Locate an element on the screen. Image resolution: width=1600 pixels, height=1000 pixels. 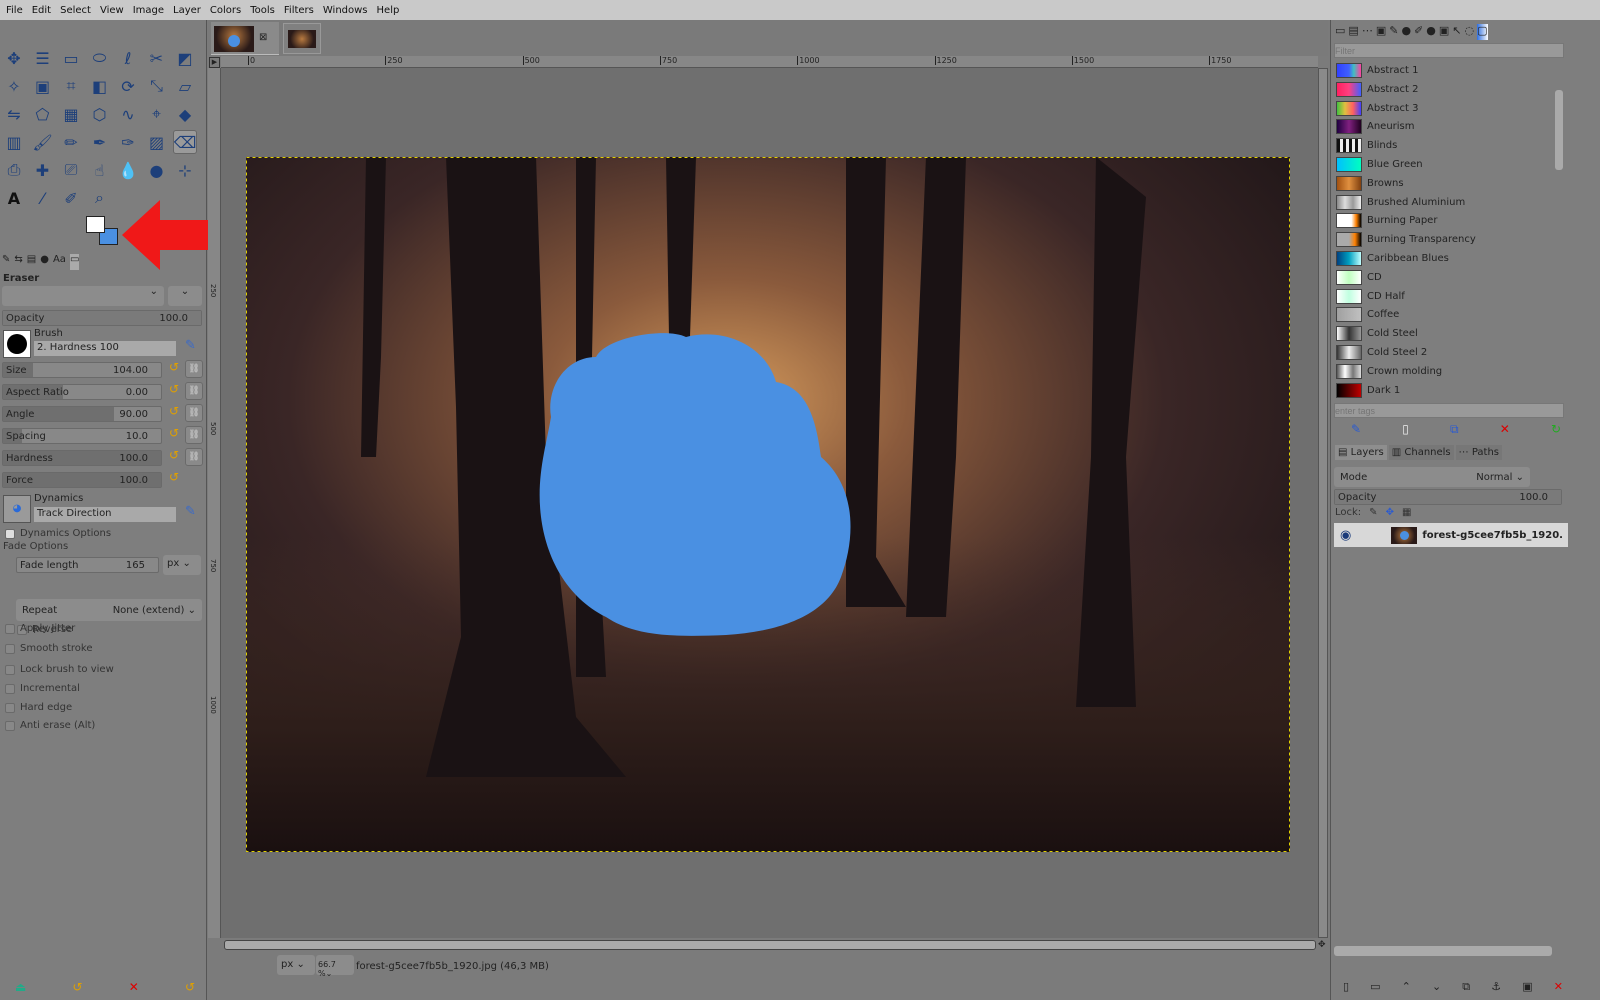
menu-layer: Layer is located at coordinates (187, 10).